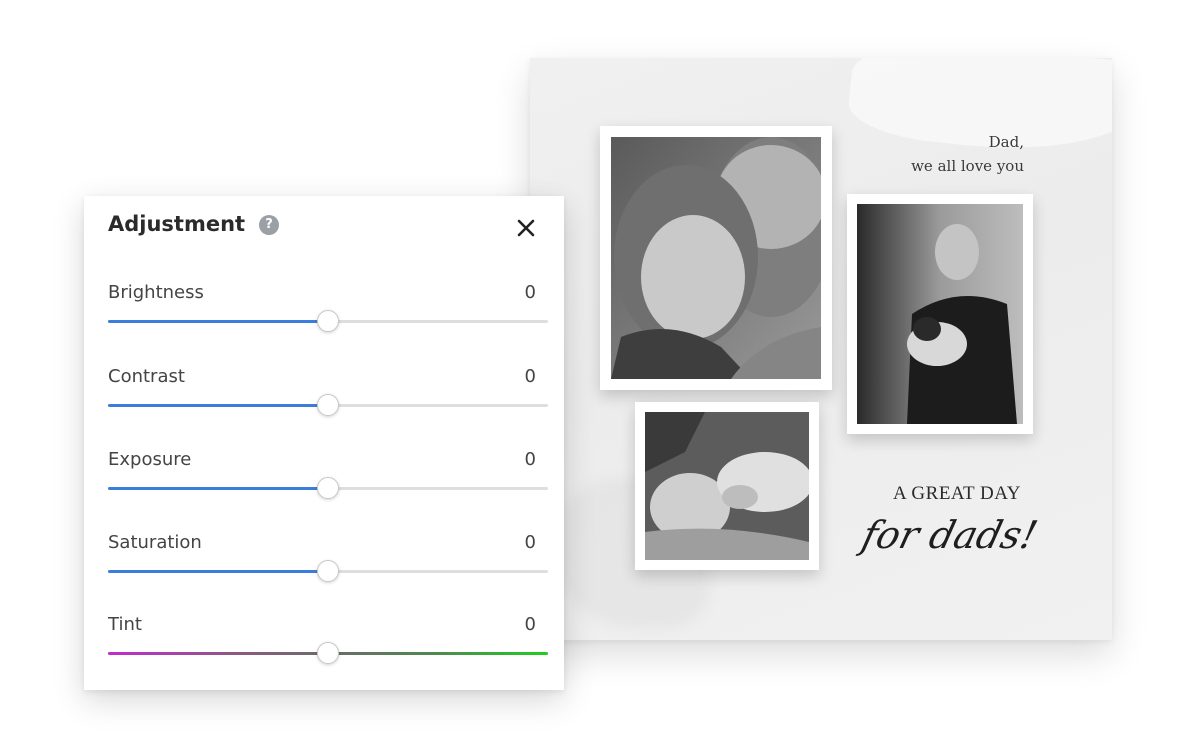 The height and width of the screenshot is (750, 1200). What do you see at coordinates (177, 224) in the screenshot?
I see `panel-title: Adjustment` at bounding box center [177, 224].